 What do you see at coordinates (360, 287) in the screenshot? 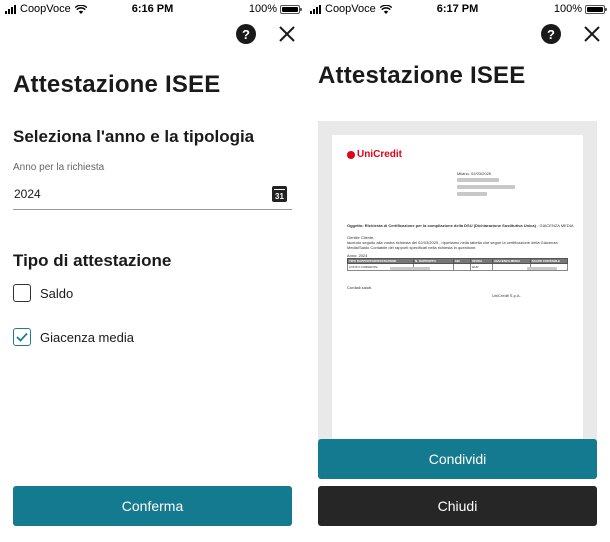
I see `document-closing: Cordiali saluti.` at bounding box center [360, 287].